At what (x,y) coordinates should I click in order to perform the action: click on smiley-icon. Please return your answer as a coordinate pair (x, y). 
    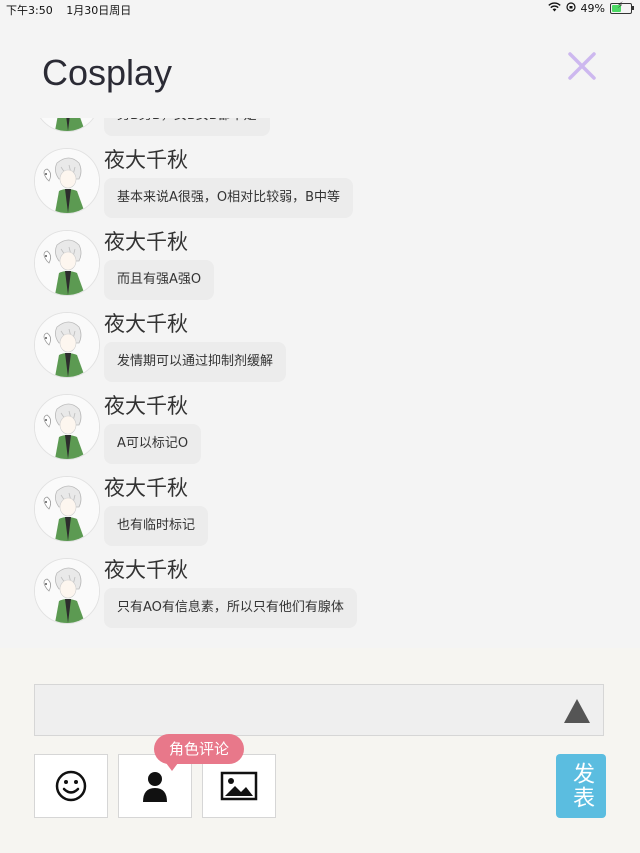
    Looking at the image, I should click on (71, 786).